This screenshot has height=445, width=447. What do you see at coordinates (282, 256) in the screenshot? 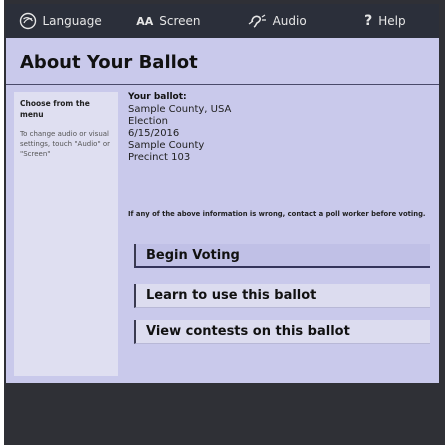
I see `begin-voting-button: Begin Voting` at bounding box center [282, 256].